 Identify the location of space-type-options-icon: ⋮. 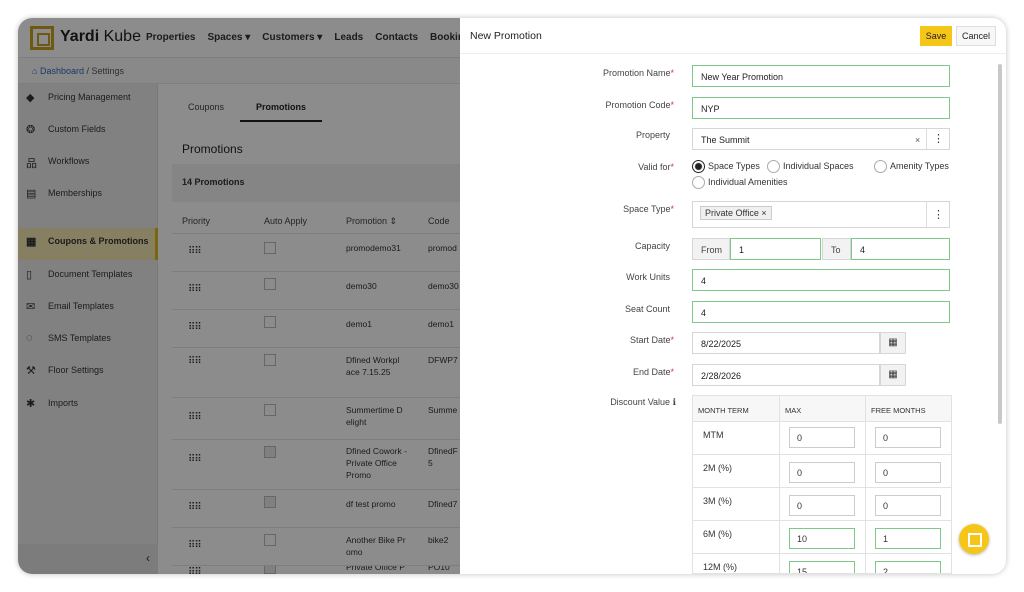
(938, 214).